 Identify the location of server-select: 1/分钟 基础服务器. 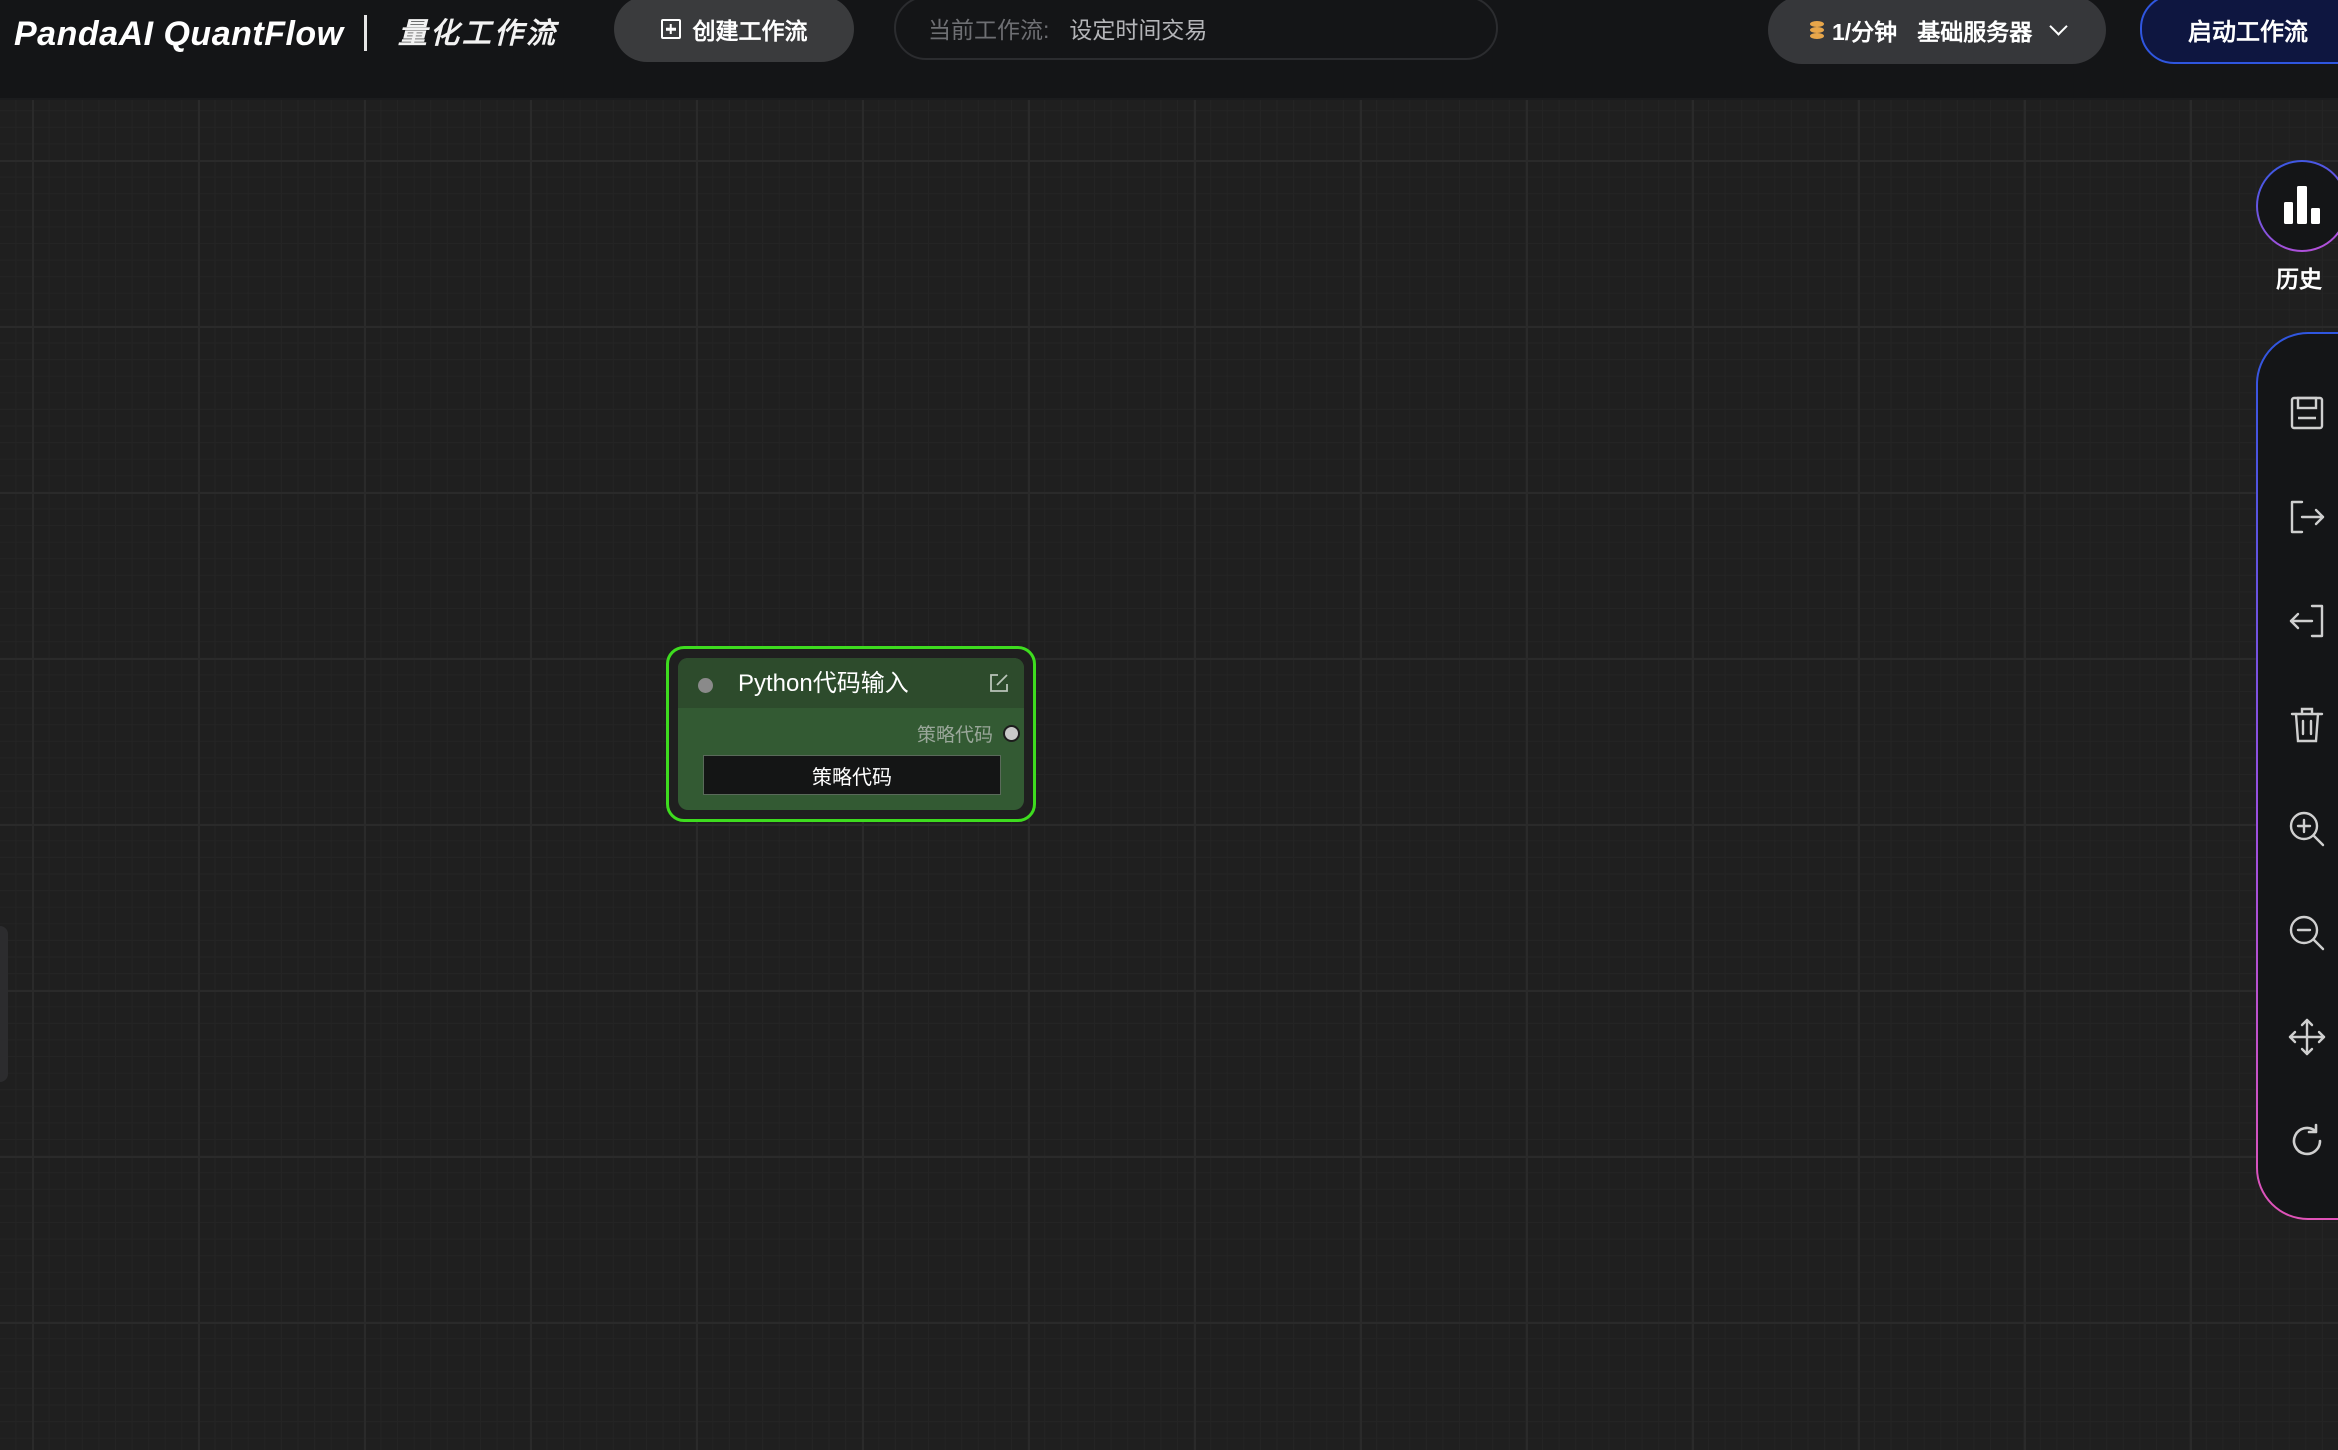
(1937, 32).